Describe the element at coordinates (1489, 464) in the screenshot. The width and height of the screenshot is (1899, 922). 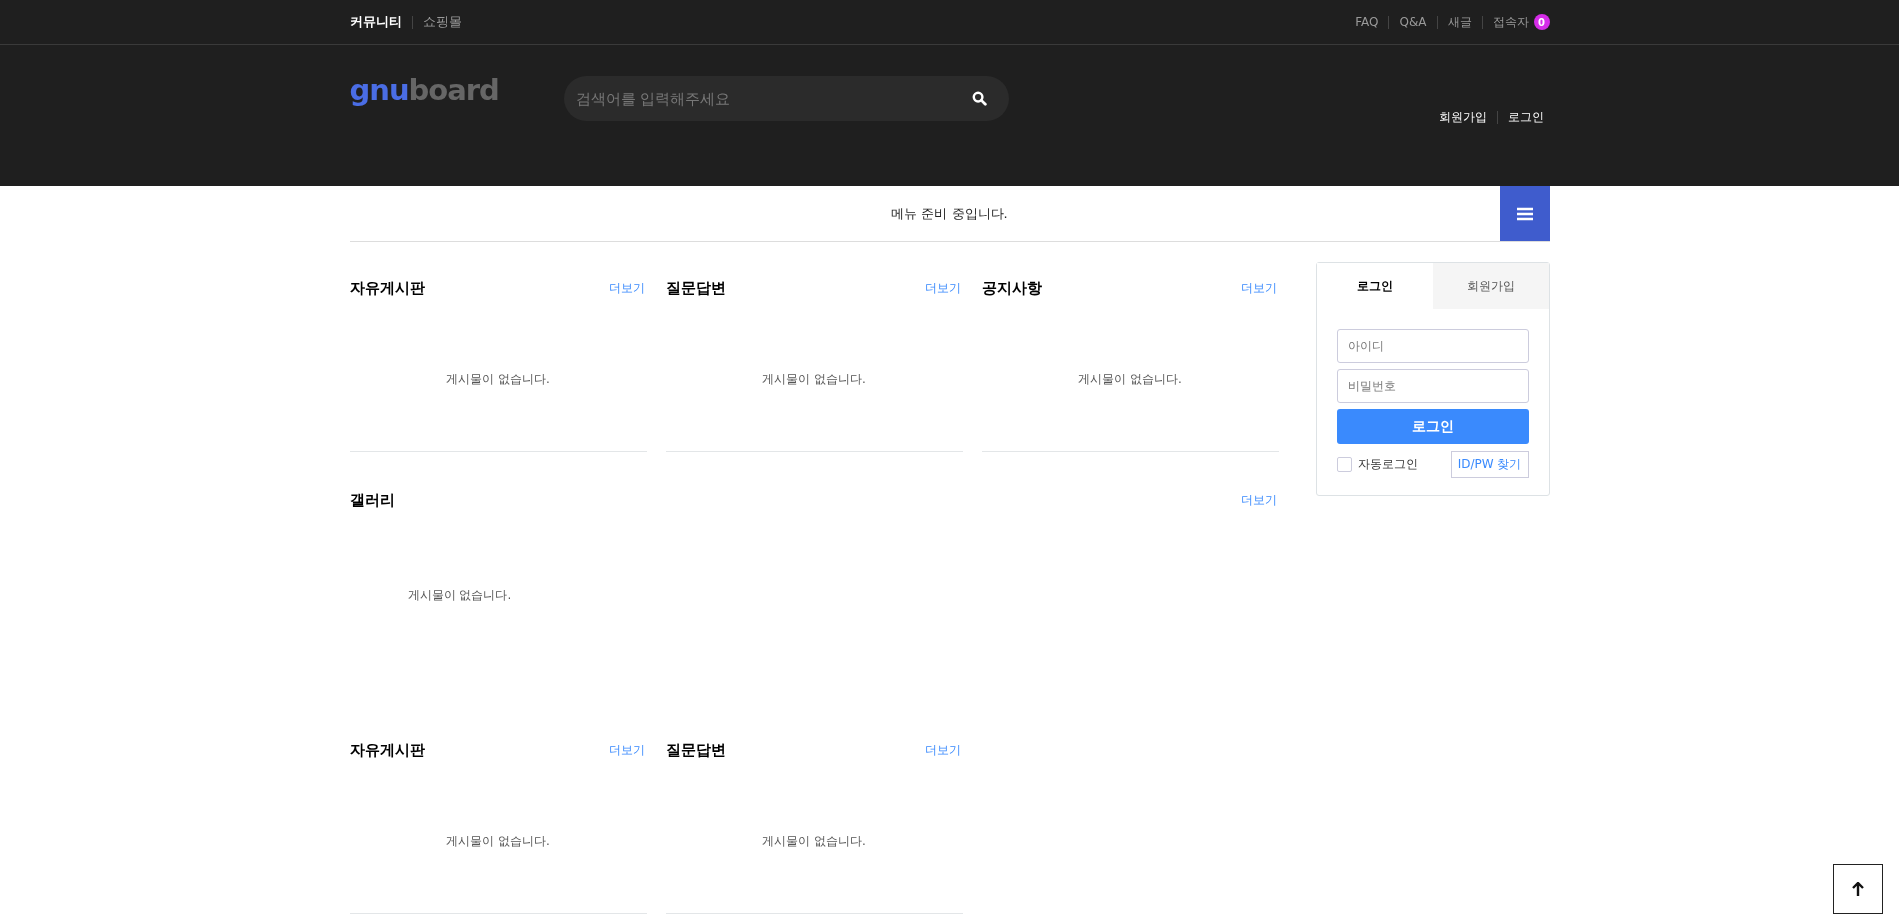
I see `find-account-button: ID/PW 찾기` at that location.